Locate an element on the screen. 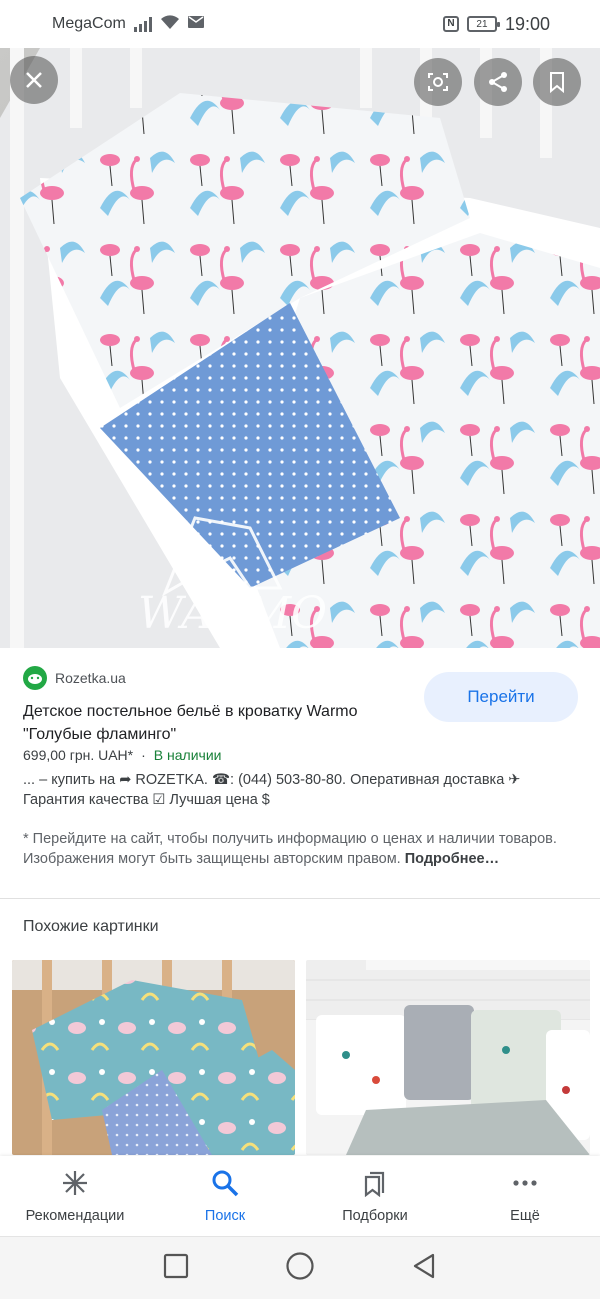 Image resolution: width=600 pixels, height=1299 pixels. nav-recommendations: Рекомендации is located at coordinates (75, 1196).